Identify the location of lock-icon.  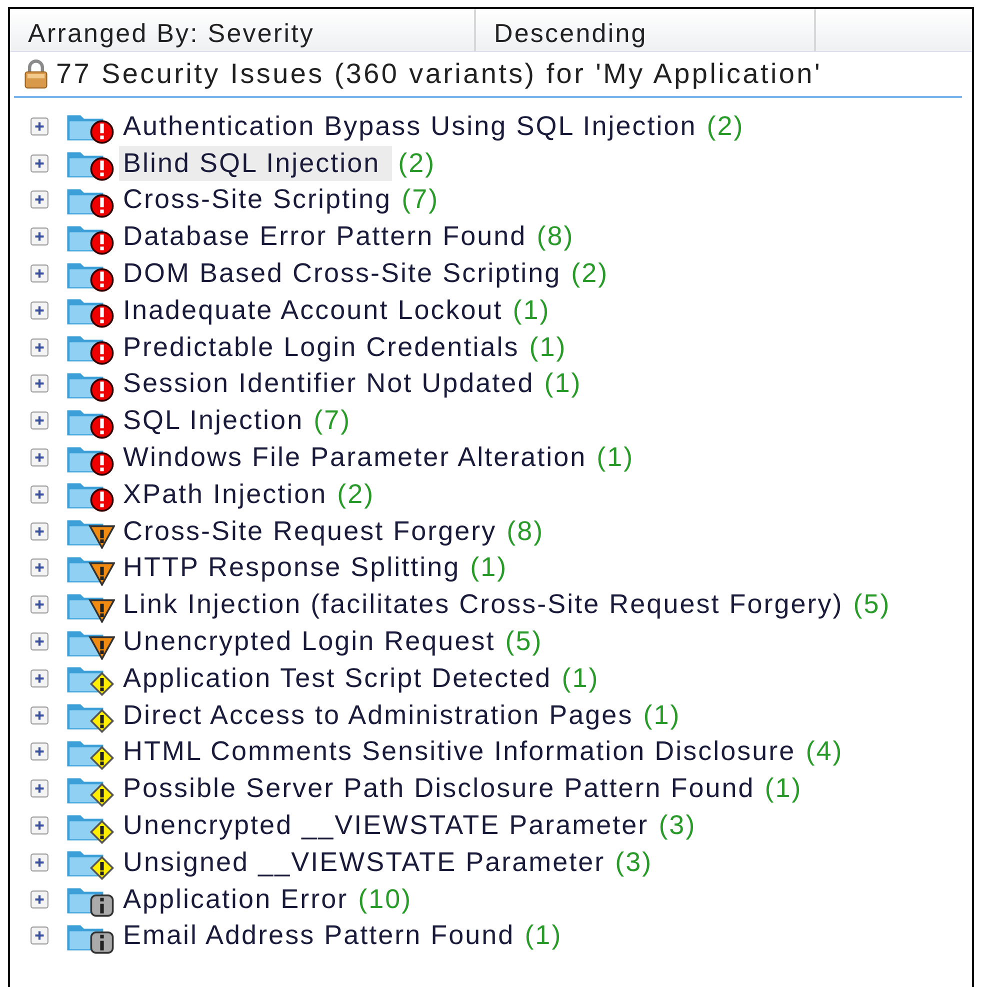
(36, 74).